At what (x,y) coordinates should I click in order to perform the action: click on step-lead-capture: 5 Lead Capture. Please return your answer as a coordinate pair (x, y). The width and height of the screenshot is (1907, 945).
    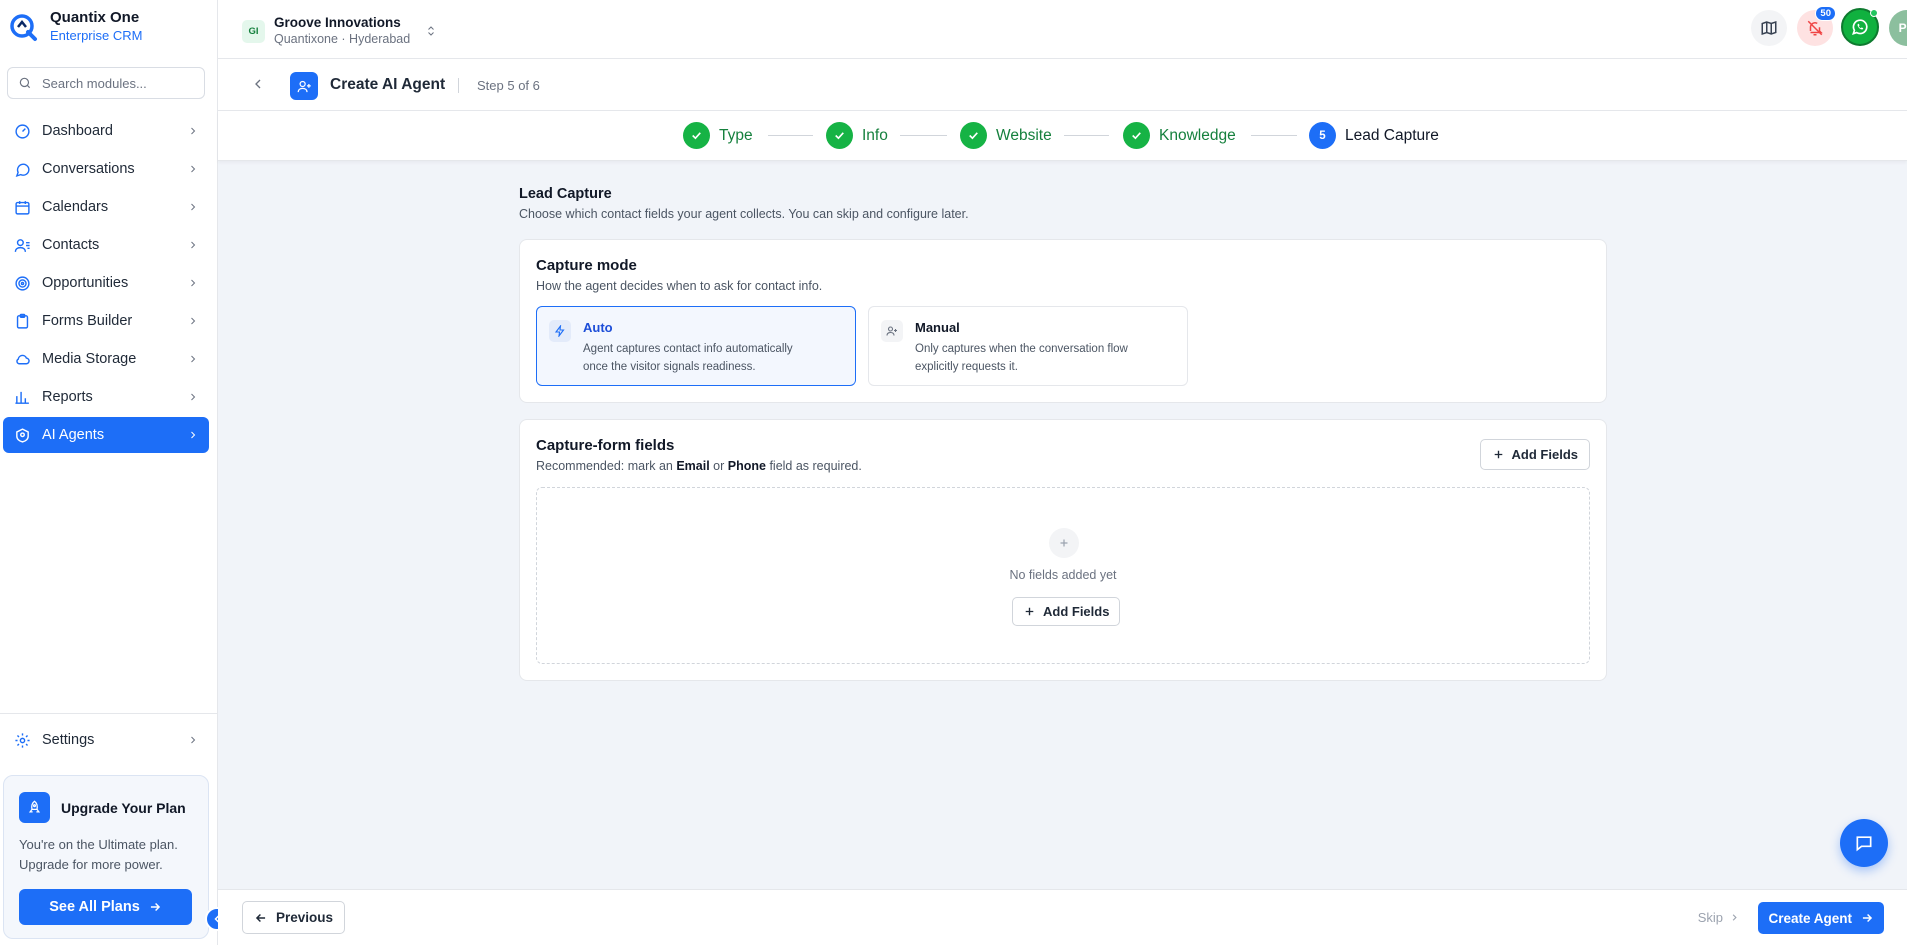
    Looking at the image, I should click on (1374, 135).